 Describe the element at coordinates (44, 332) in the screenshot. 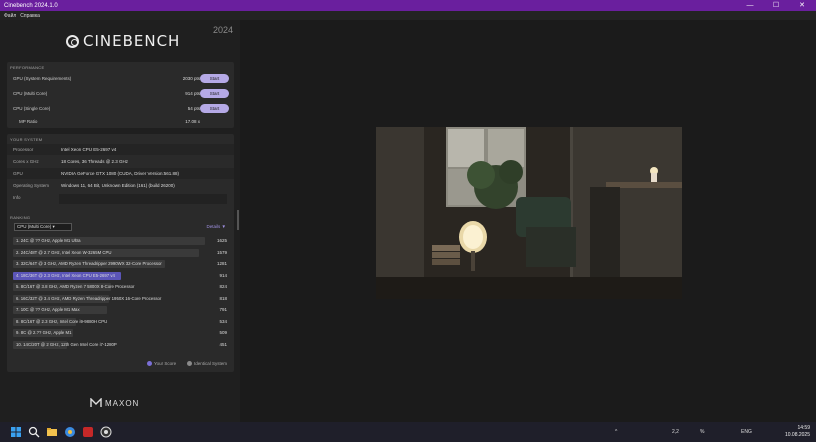

I see `ranking-cpu-name: 9. 8C @ 2.?? GHz, Apple M1` at that location.